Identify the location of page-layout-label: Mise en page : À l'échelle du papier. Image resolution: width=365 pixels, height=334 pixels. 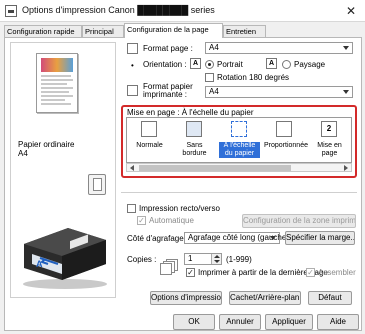
(190, 112).